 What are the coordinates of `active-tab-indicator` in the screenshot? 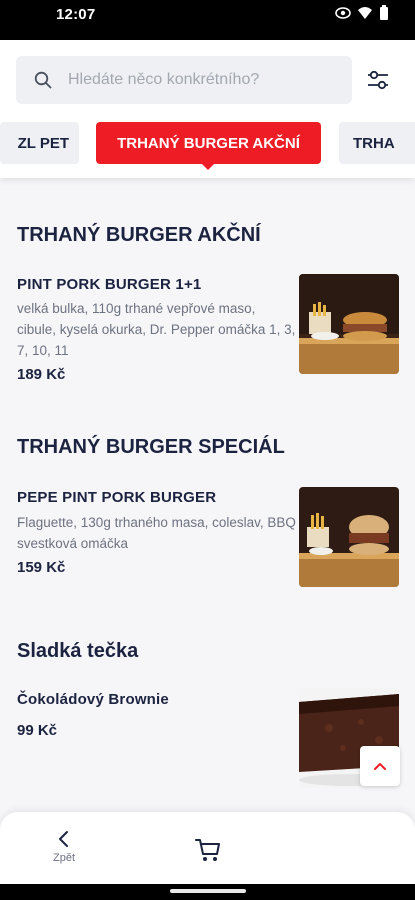 It's located at (208, 167).